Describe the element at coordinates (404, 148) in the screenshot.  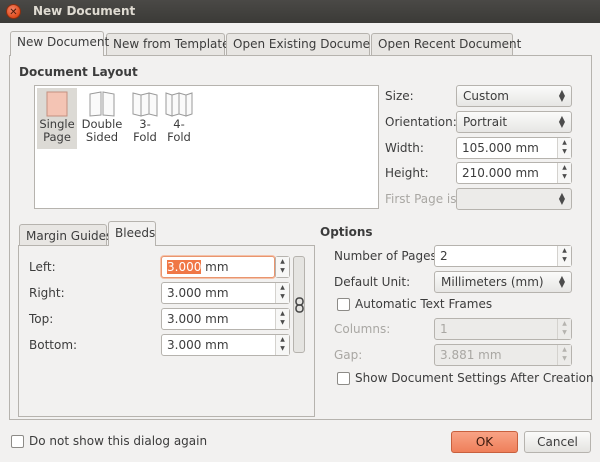
I see `width-label: Width:` at that location.